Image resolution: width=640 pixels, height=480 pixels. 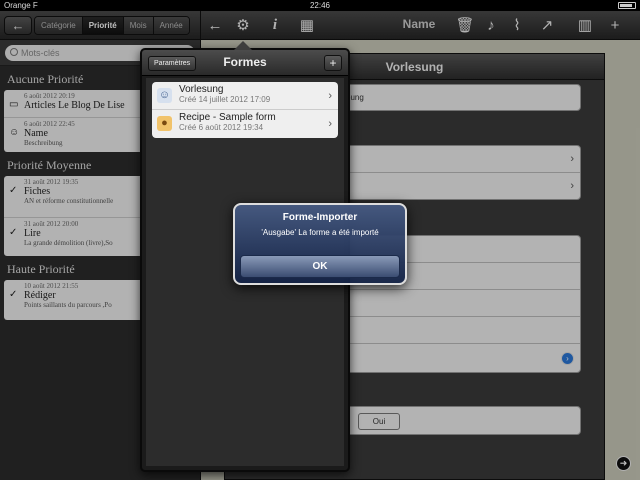 What do you see at coordinates (333, 63) in the screenshot?
I see `add-form-button: +` at bounding box center [333, 63].